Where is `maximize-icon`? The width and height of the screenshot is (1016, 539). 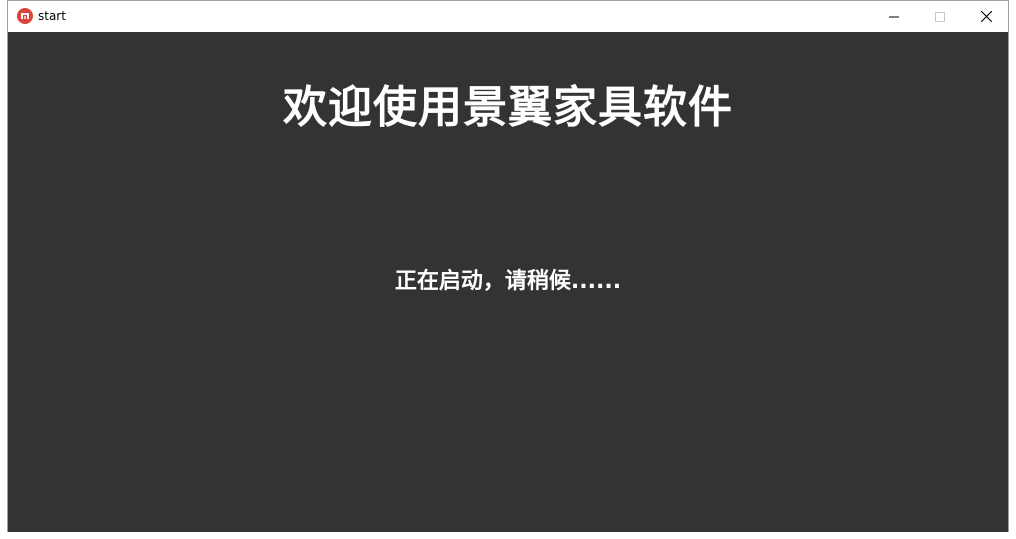 maximize-icon is located at coordinates (940, 16).